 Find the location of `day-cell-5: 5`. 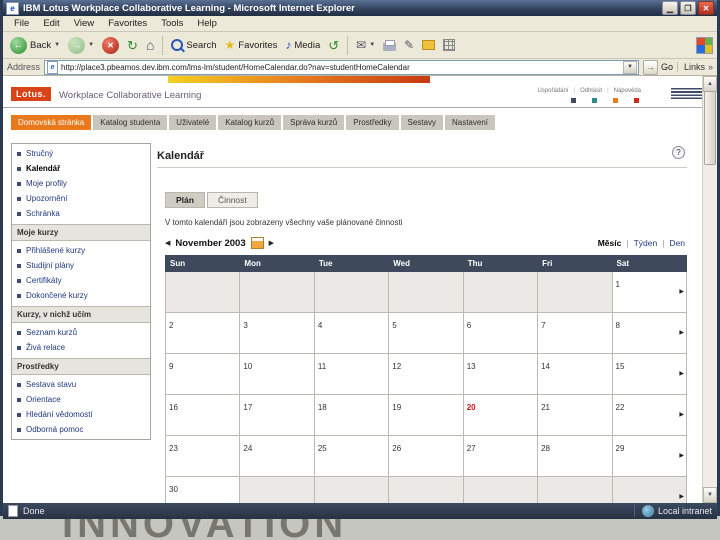

day-cell-5: 5 is located at coordinates (426, 333).